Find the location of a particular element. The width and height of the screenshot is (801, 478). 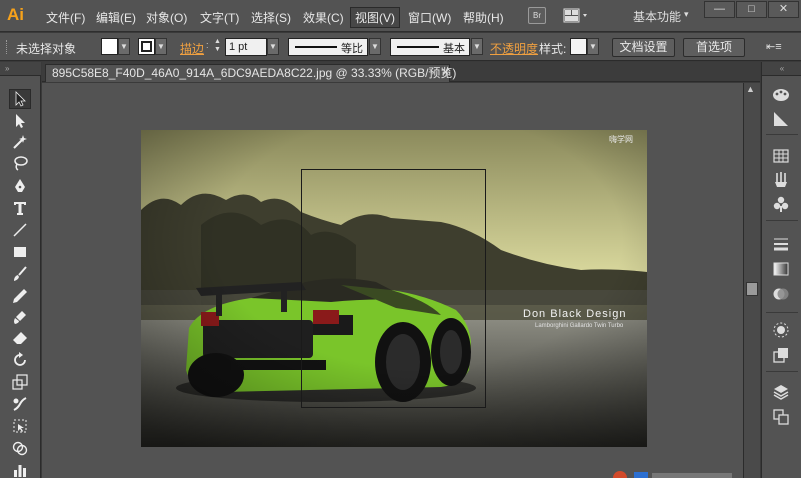

panel-dock: « is located at coordinates (781, 270).